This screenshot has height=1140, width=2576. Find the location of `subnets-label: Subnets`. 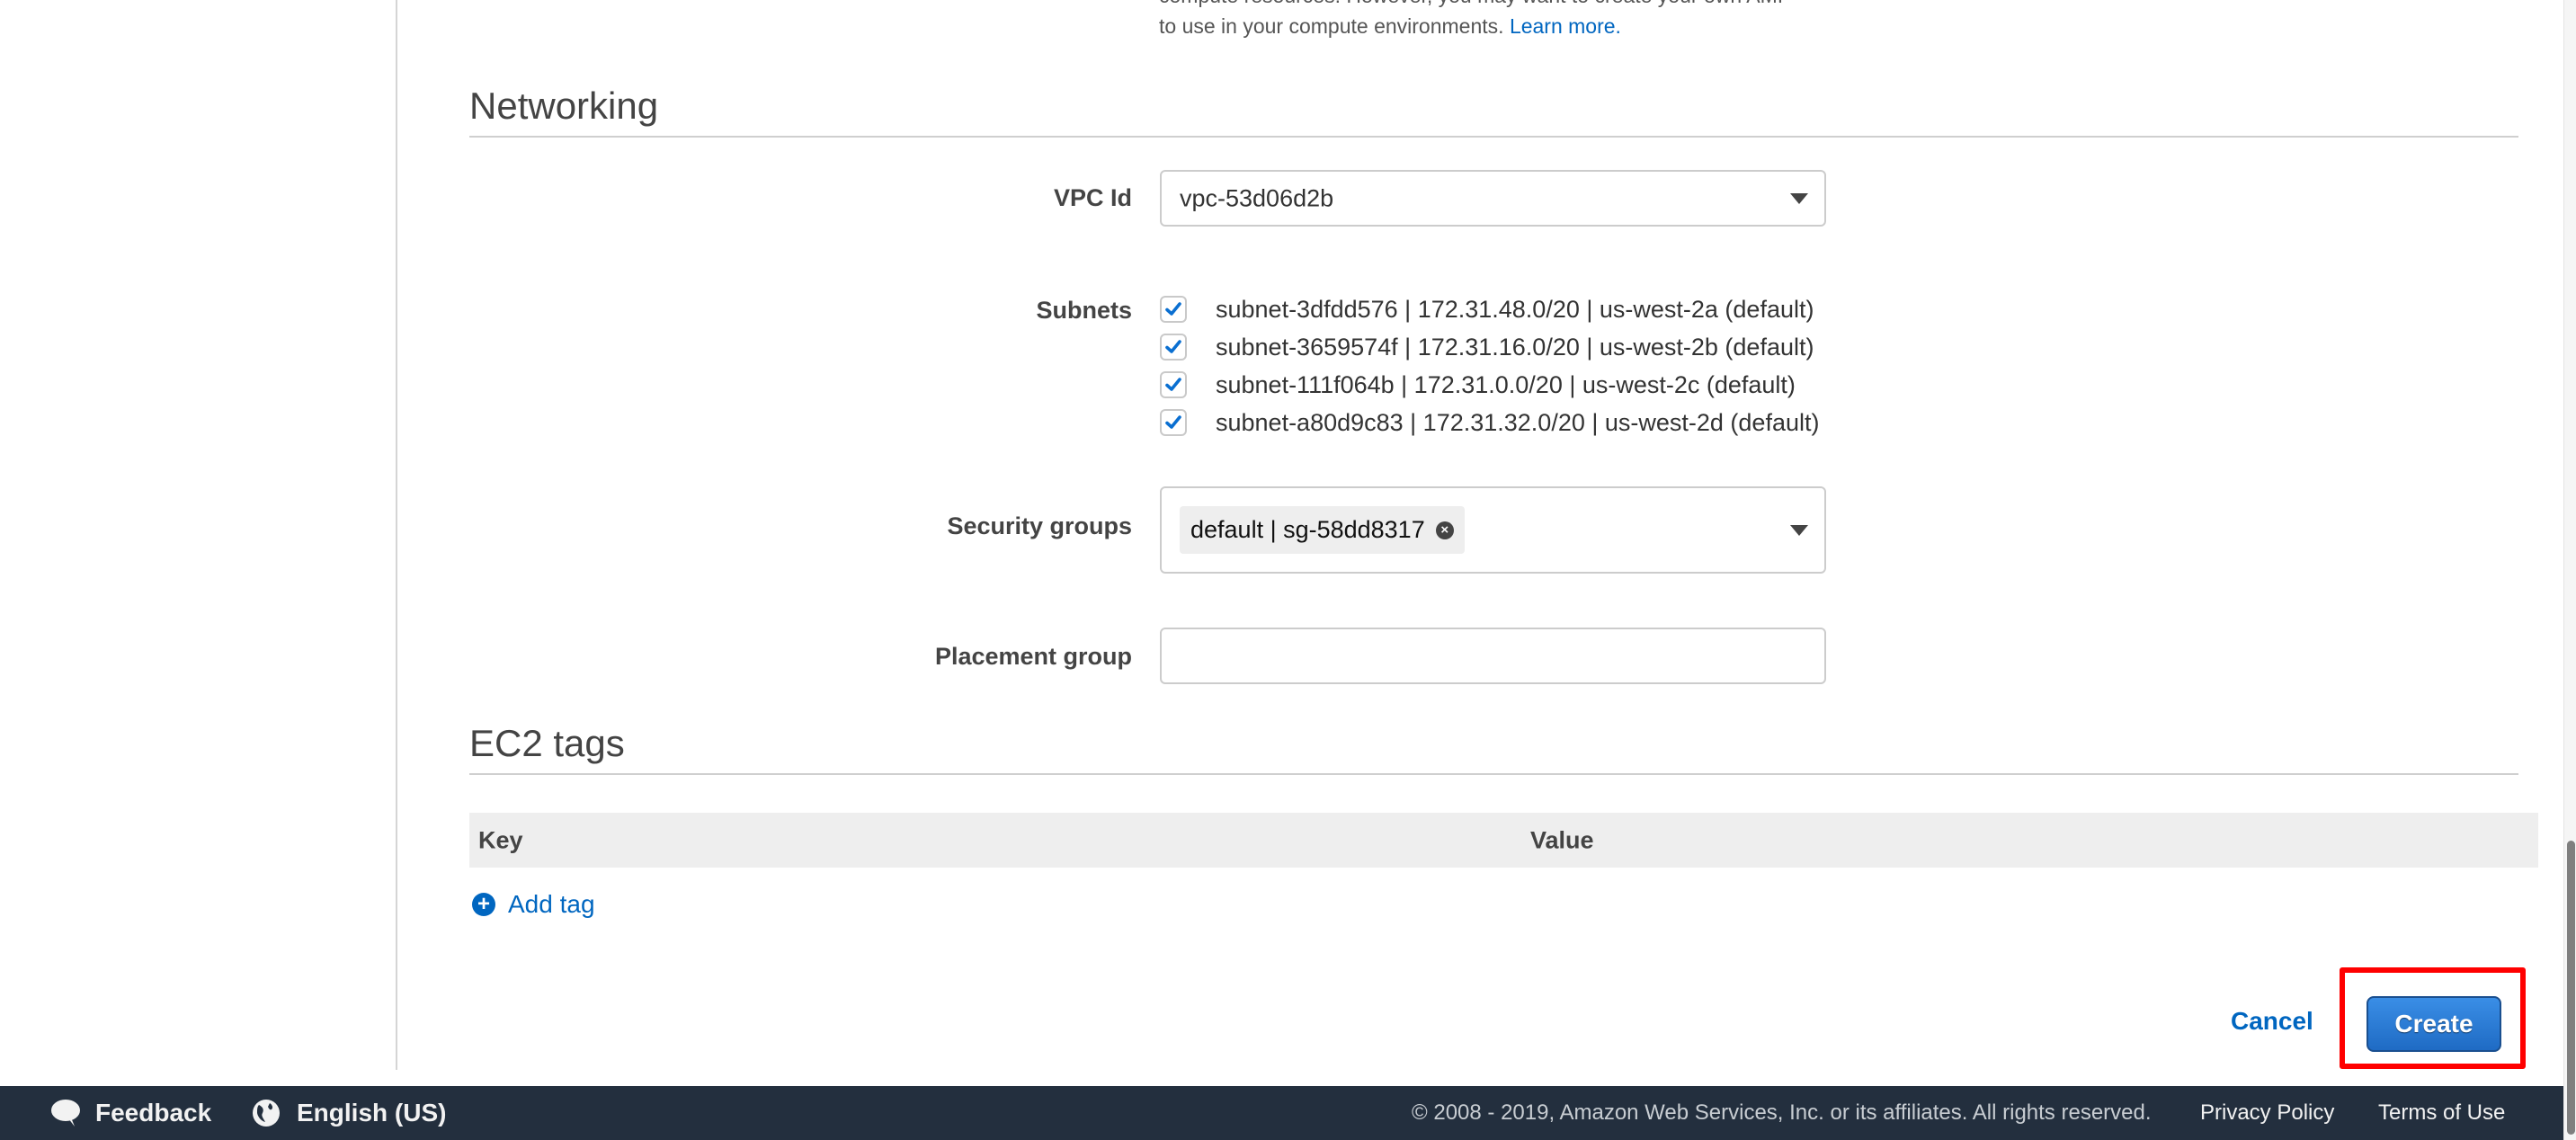

subnets-label: Subnets is located at coordinates (1084, 310).